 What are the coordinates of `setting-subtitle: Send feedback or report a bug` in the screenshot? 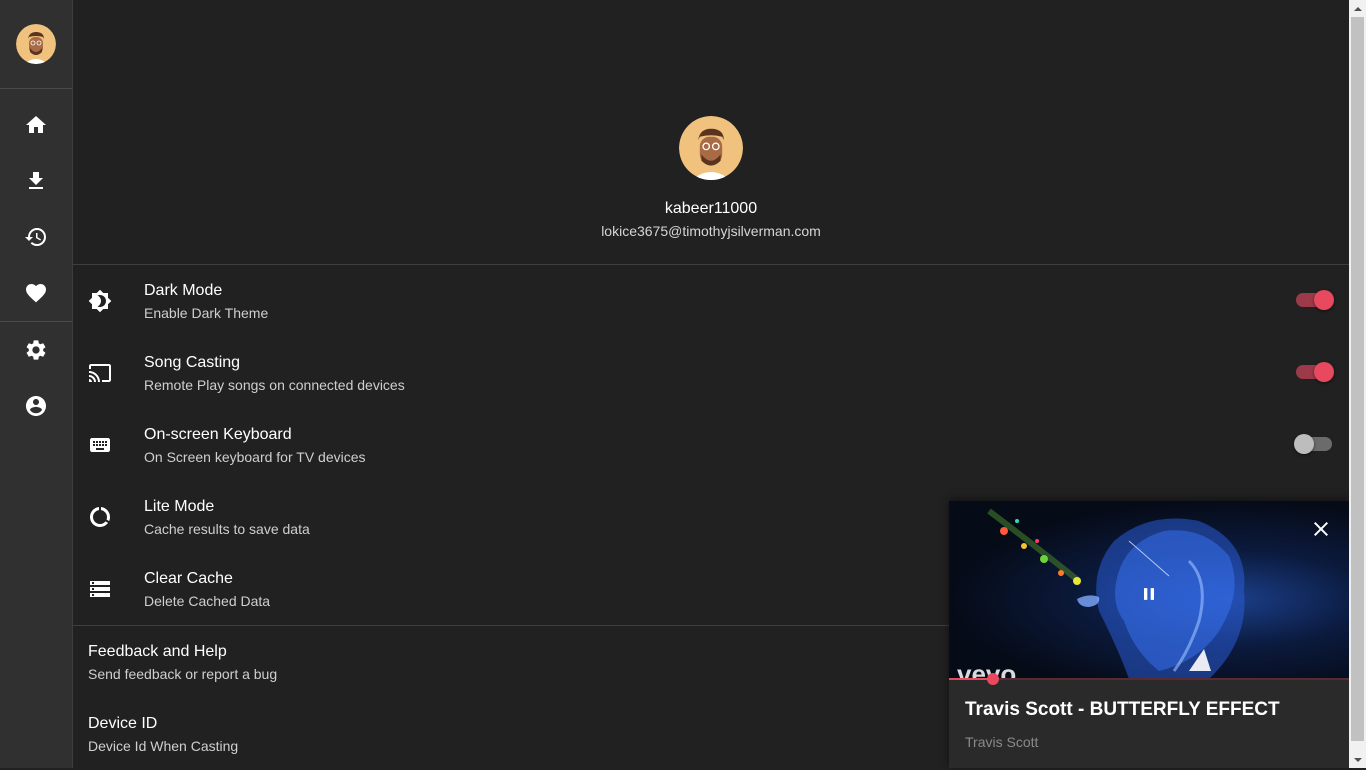 It's located at (183, 674).